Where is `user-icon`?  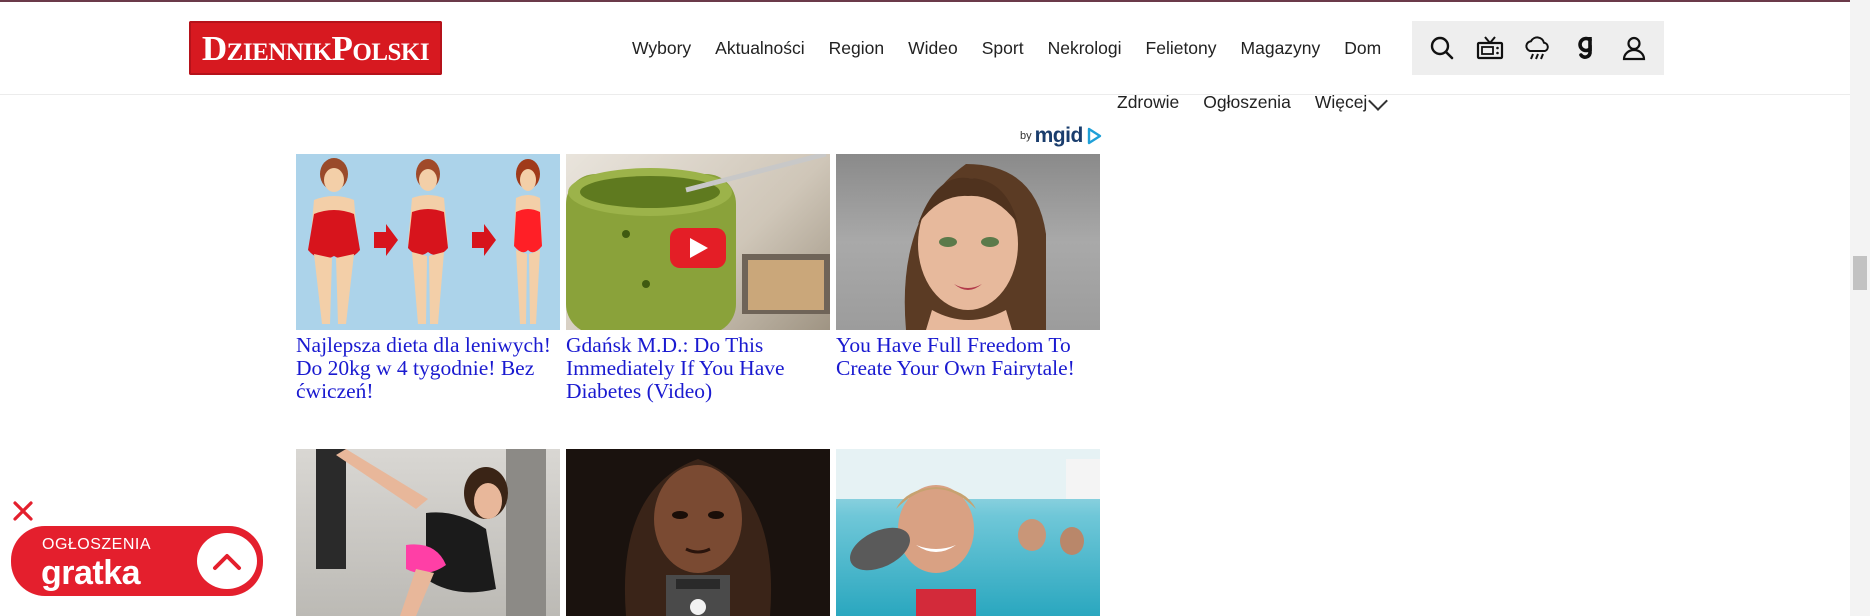 user-icon is located at coordinates (1634, 48).